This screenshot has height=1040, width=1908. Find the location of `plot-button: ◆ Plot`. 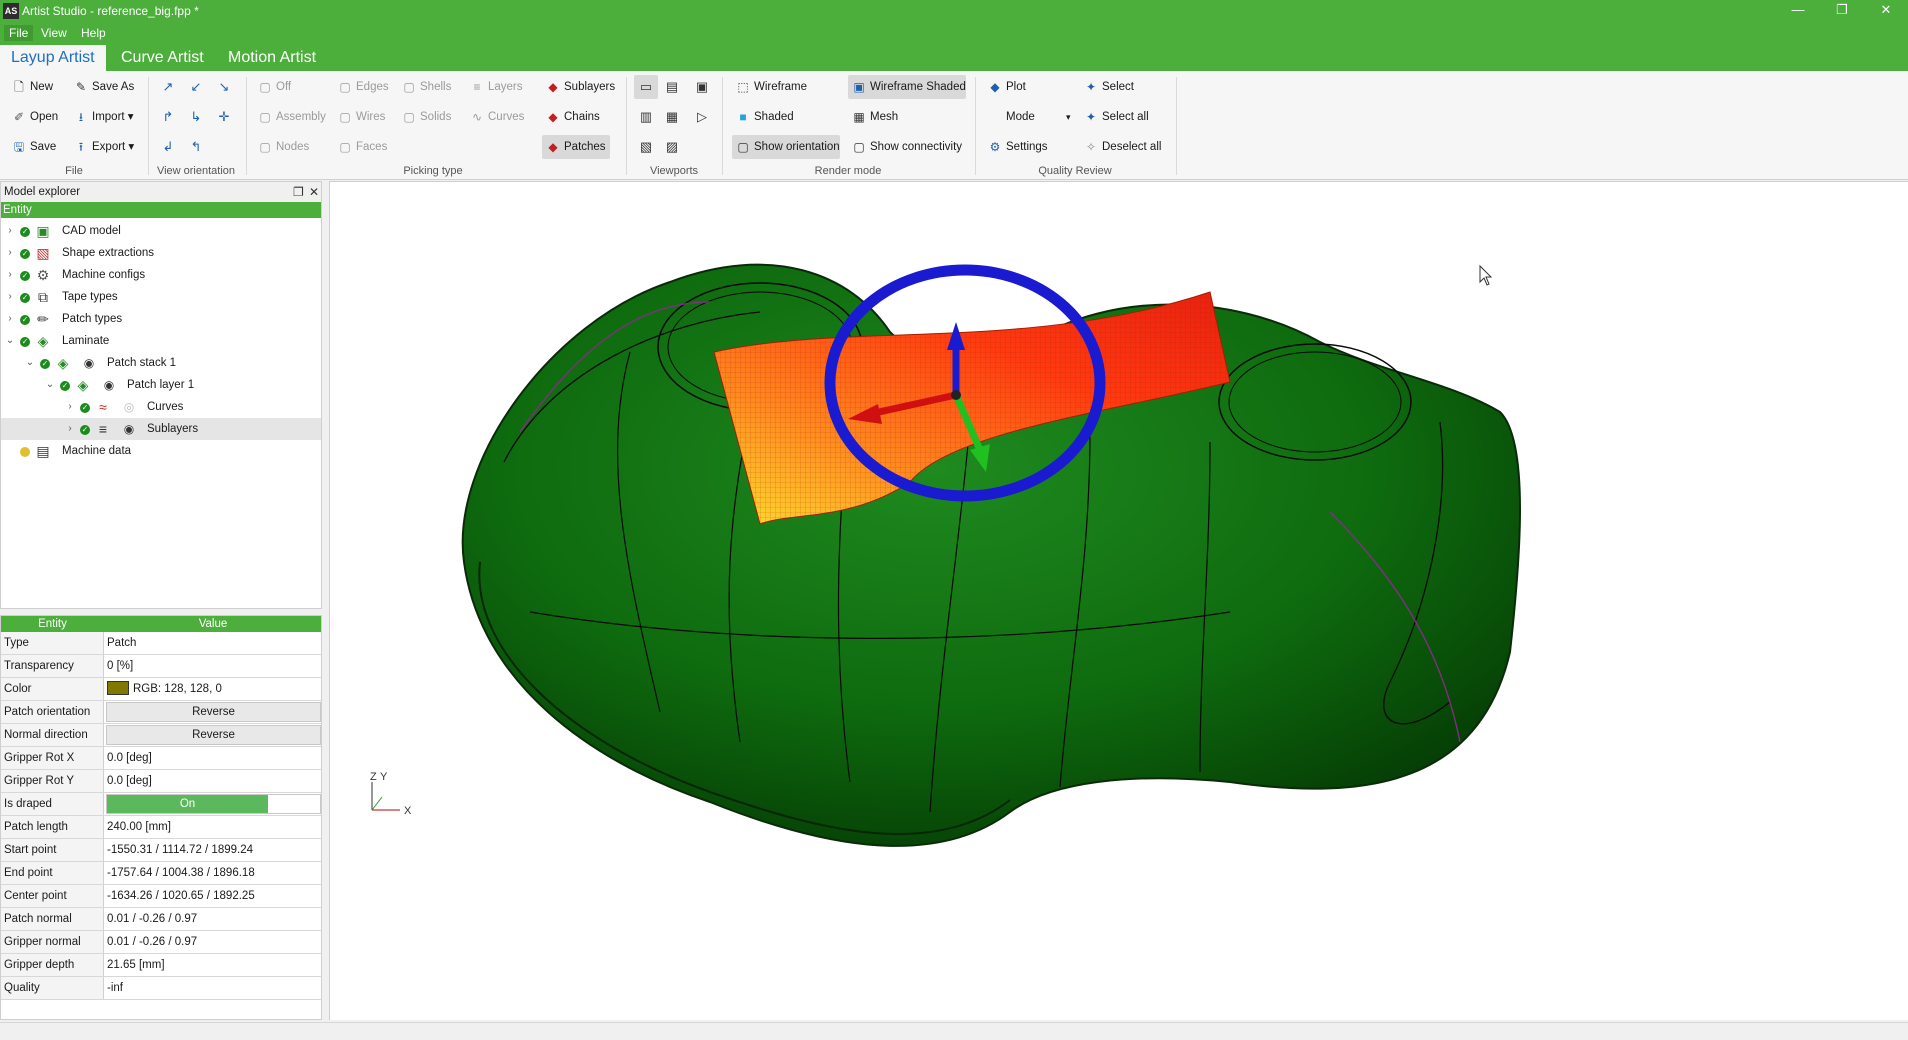

plot-button: ◆ Plot is located at coordinates (1004, 87).